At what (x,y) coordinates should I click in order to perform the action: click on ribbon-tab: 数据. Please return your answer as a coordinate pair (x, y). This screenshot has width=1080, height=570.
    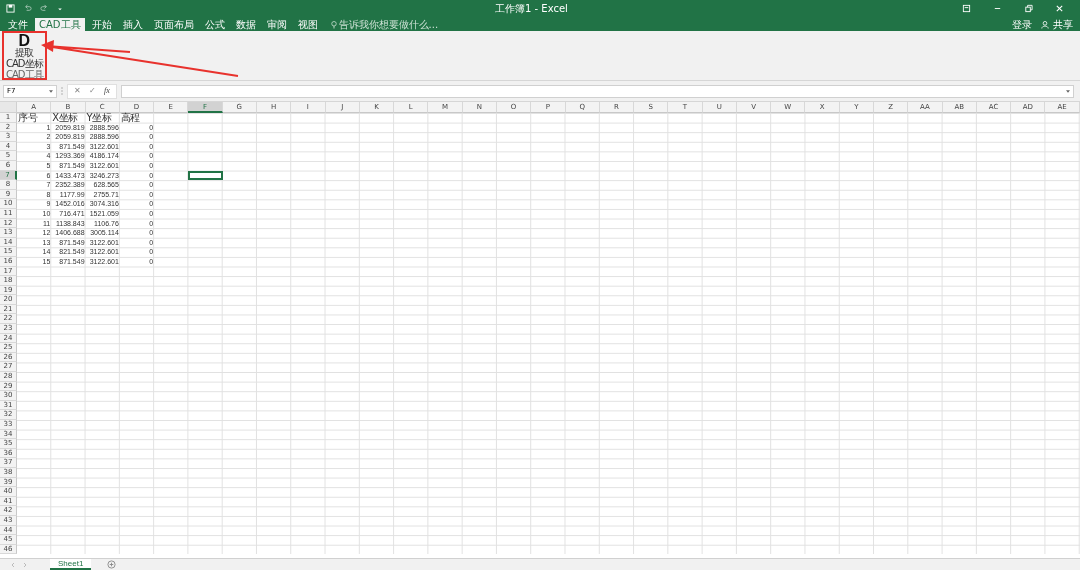
    Looking at the image, I should click on (245, 24).